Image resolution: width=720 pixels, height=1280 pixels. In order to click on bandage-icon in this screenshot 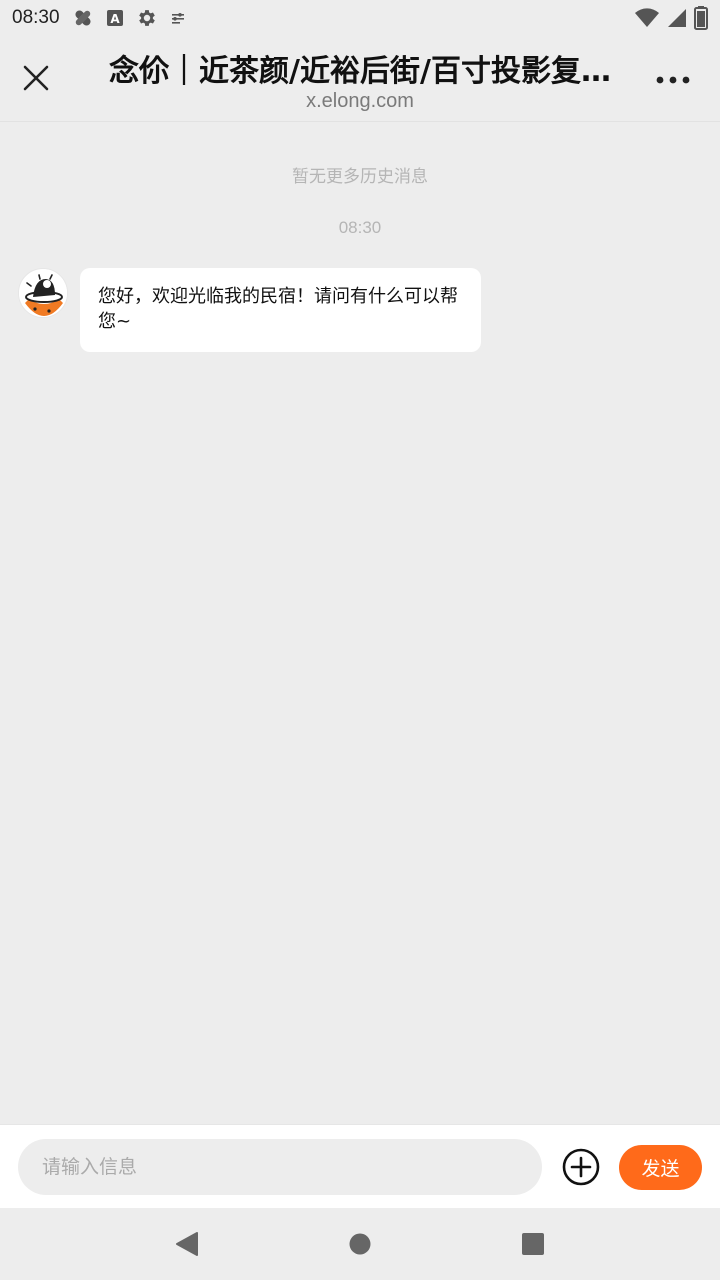, I will do `click(83, 18)`.